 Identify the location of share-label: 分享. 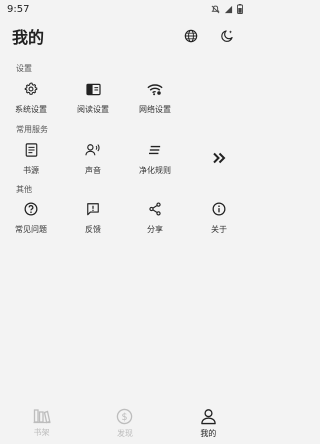
(155, 229).